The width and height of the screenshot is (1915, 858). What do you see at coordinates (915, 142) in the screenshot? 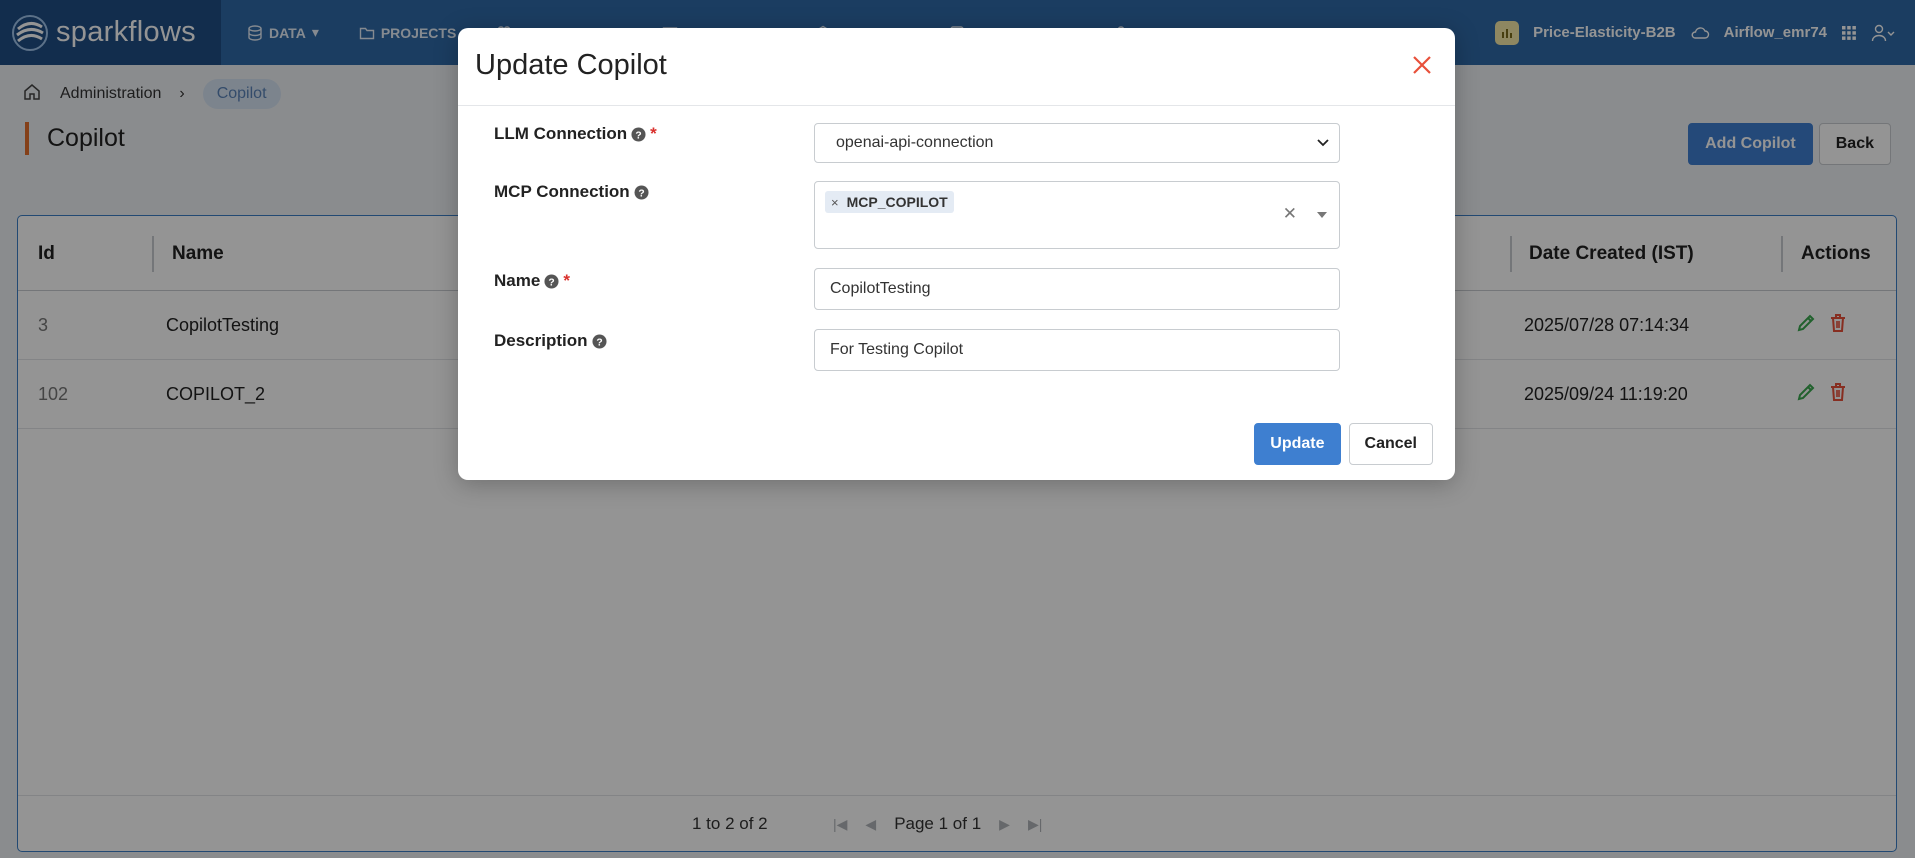
I see `llm-connection-value: openai-api-connection` at bounding box center [915, 142].